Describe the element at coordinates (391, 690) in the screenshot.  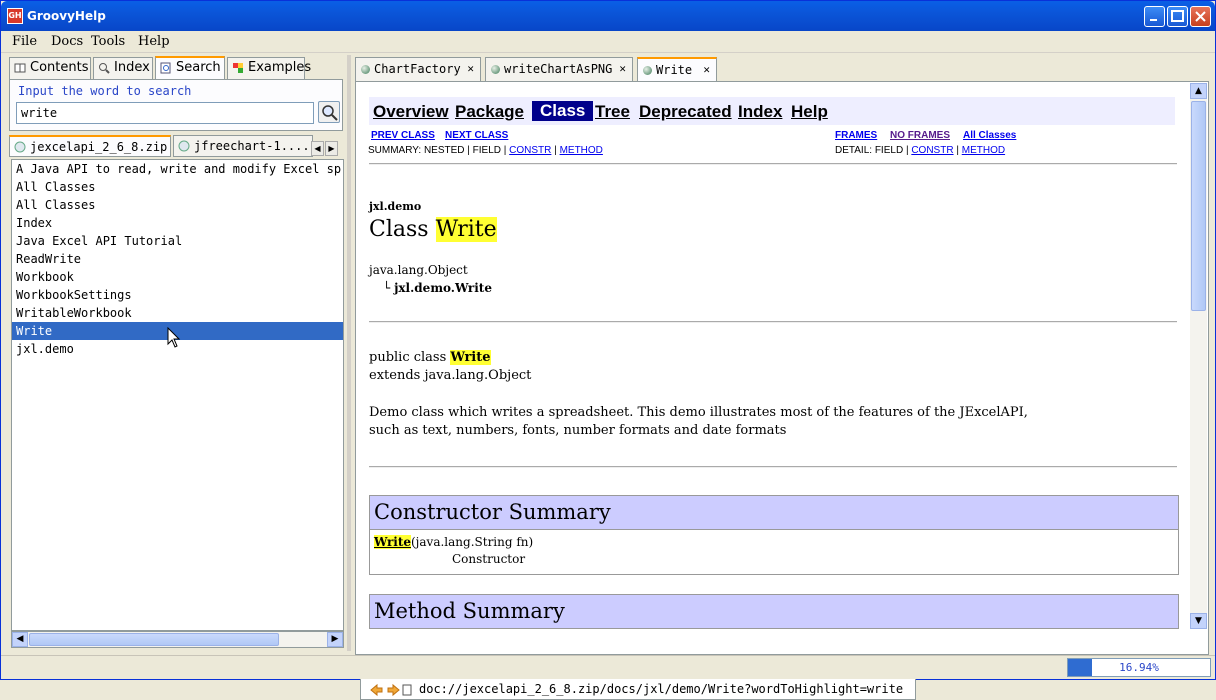
I see `back-forward-icons` at that location.